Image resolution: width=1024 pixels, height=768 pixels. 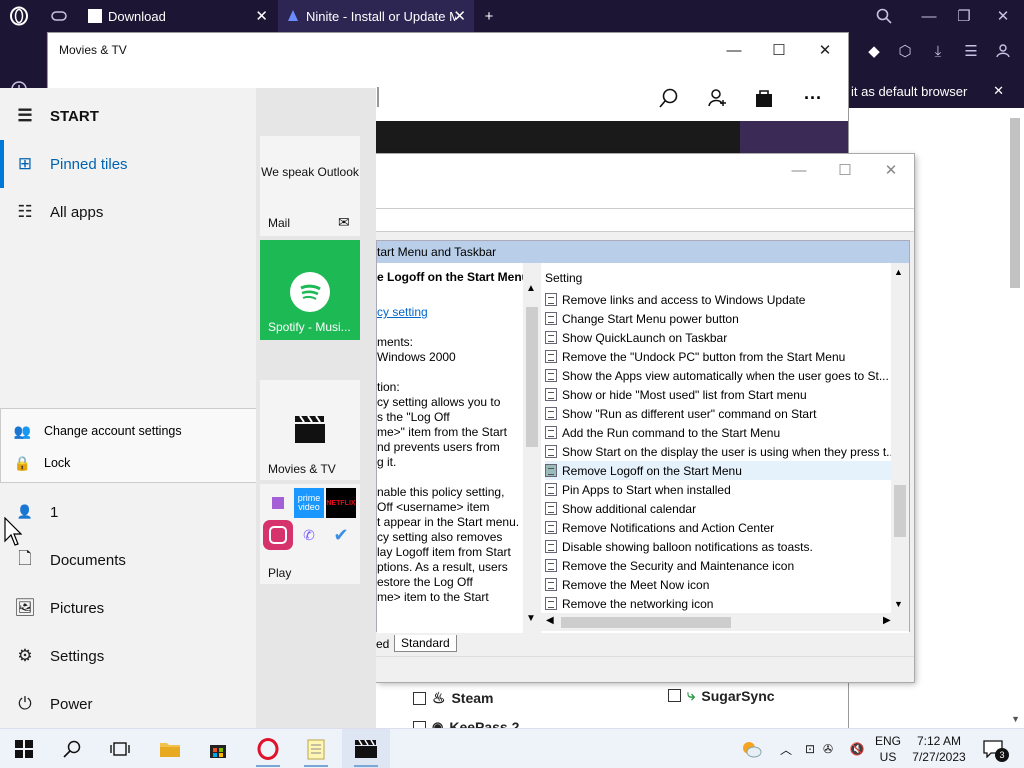 I want to click on page-scrollbar, so click(x=1015, y=203).